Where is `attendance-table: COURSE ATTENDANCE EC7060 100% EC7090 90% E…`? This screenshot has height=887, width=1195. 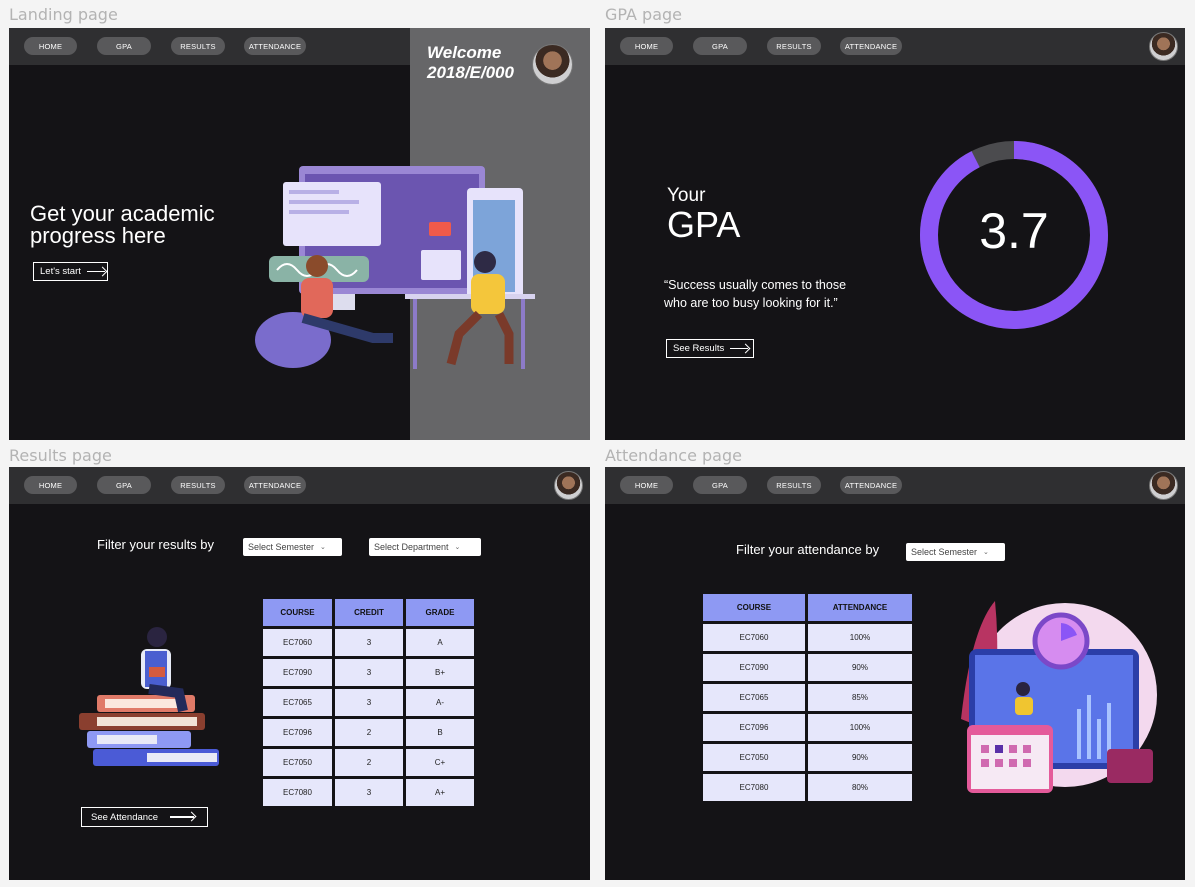
attendance-table: COURSE ATTENDANCE EC7060 100% EC7090 90% E… is located at coordinates (807, 697).